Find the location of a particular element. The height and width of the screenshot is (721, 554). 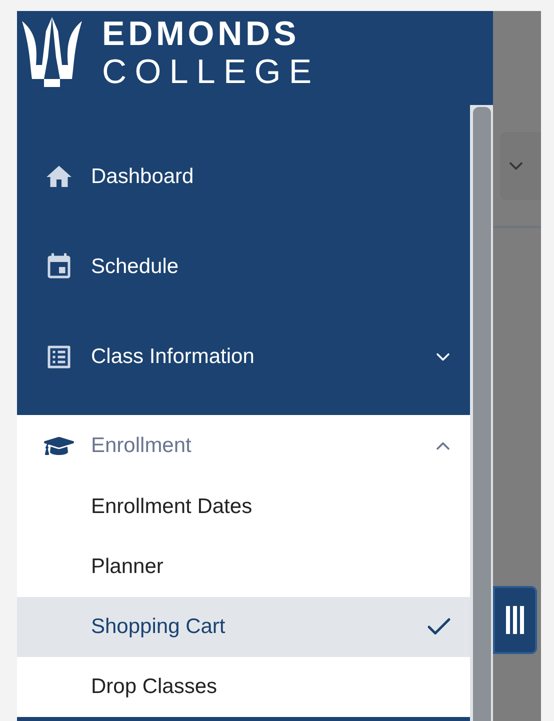

logo-subtitle: COLLEGE is located at coordinates (211, 72).